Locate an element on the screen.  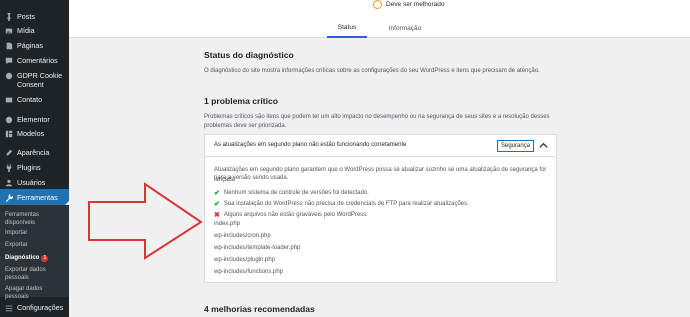
sidebar-item-label: GDPR Cookie Consent is located at coordinates (40, 80).